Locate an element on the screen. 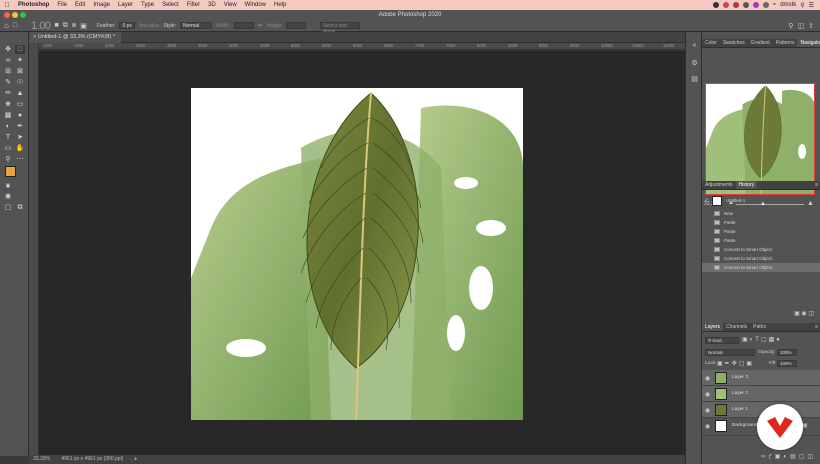 This screenshot has height=464, width=820. antialias-checkbox: Anti-alias is located at coordinates (149, 26).